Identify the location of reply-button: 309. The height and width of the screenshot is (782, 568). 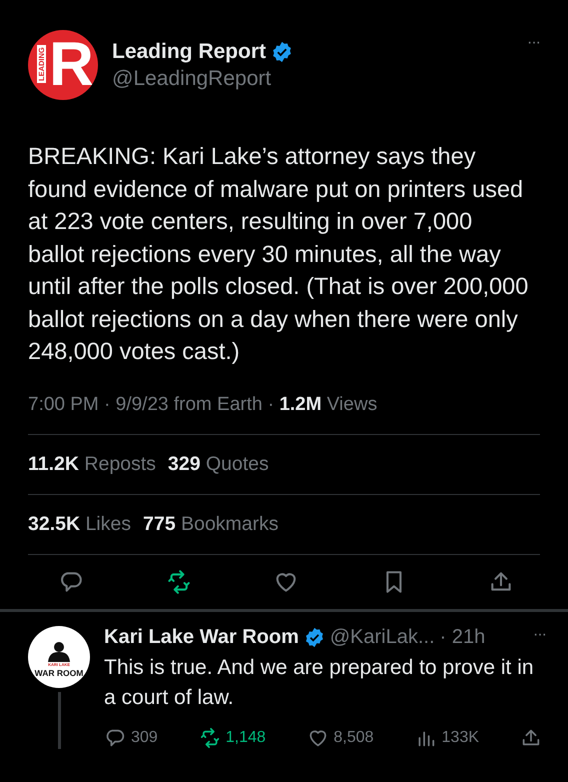
(131, 737).